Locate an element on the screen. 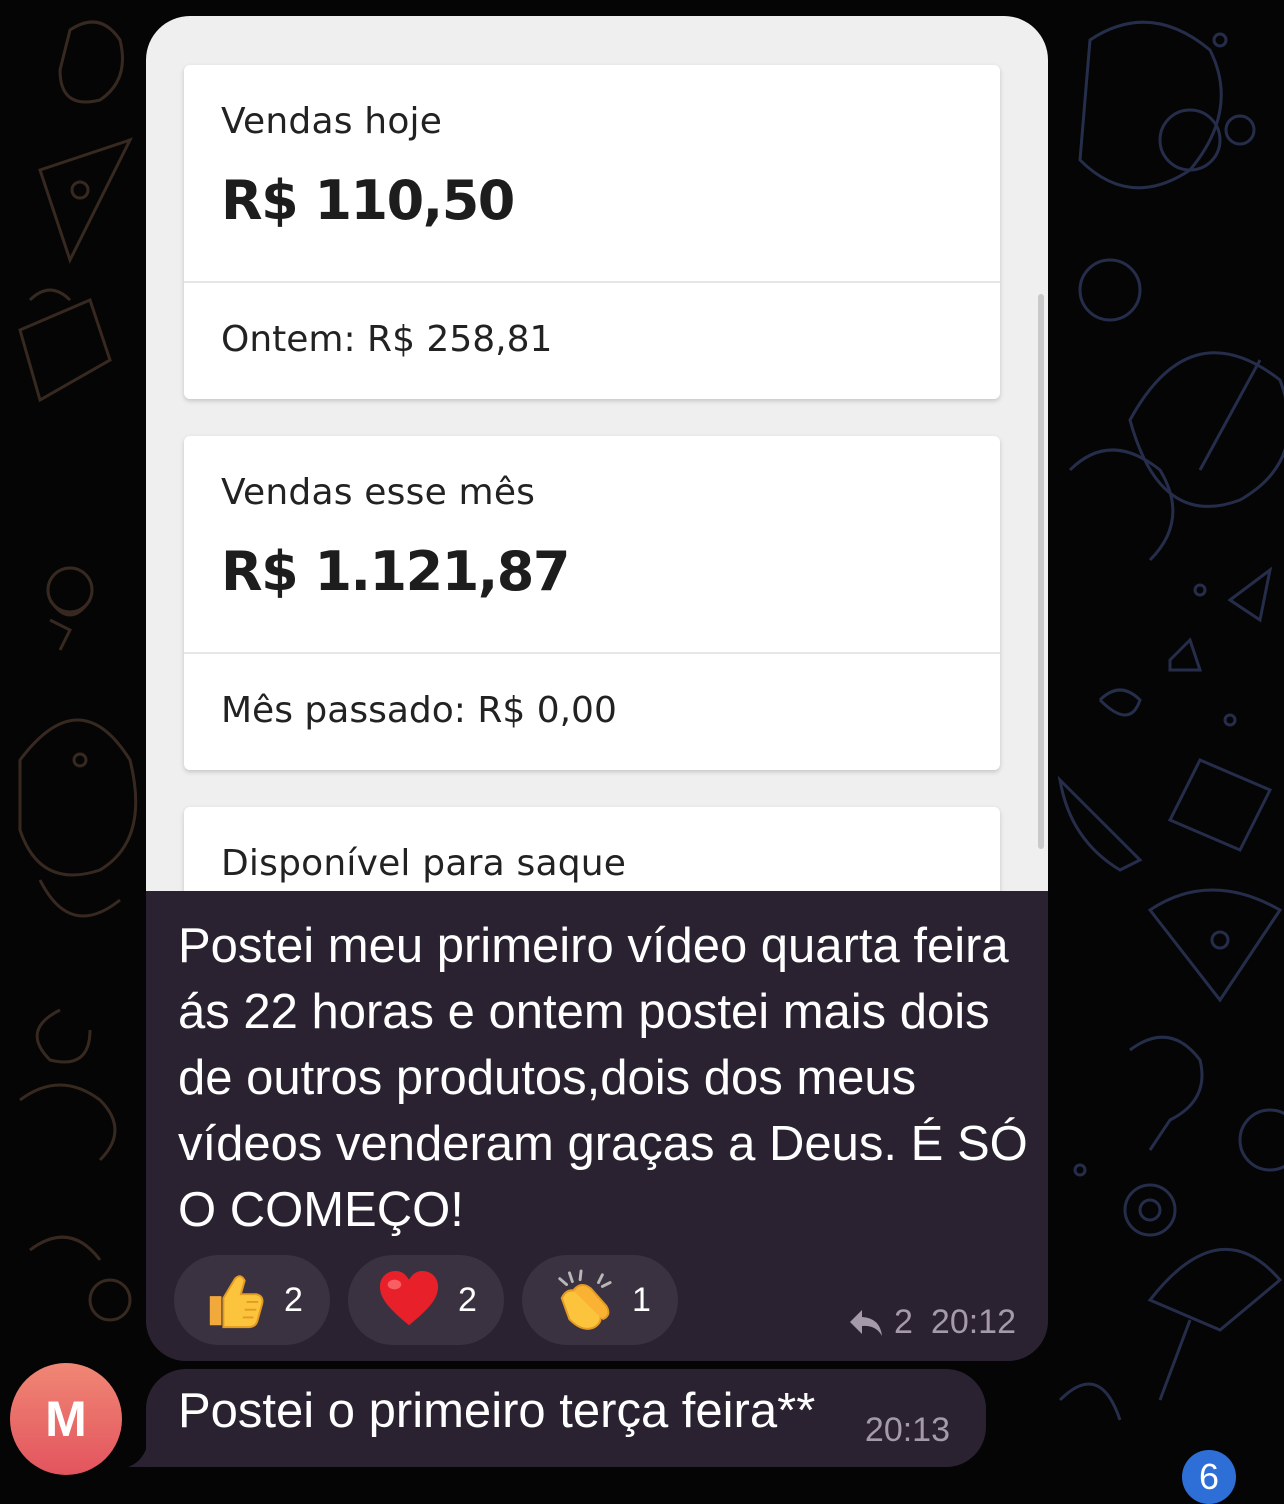 The height and width of the screenshot is (1504, 1284). available-withdraw-title: Disponível para saque is located at coordinates (424, 863).